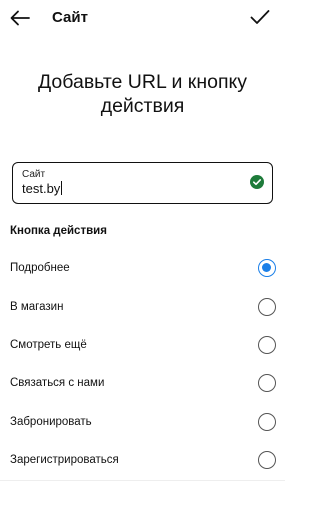 This screenshot has height=512, width=320. What do you see at coordinates (62, 188) in the screenshot?
I see `text-cursor` at bounding box center [62, 188].